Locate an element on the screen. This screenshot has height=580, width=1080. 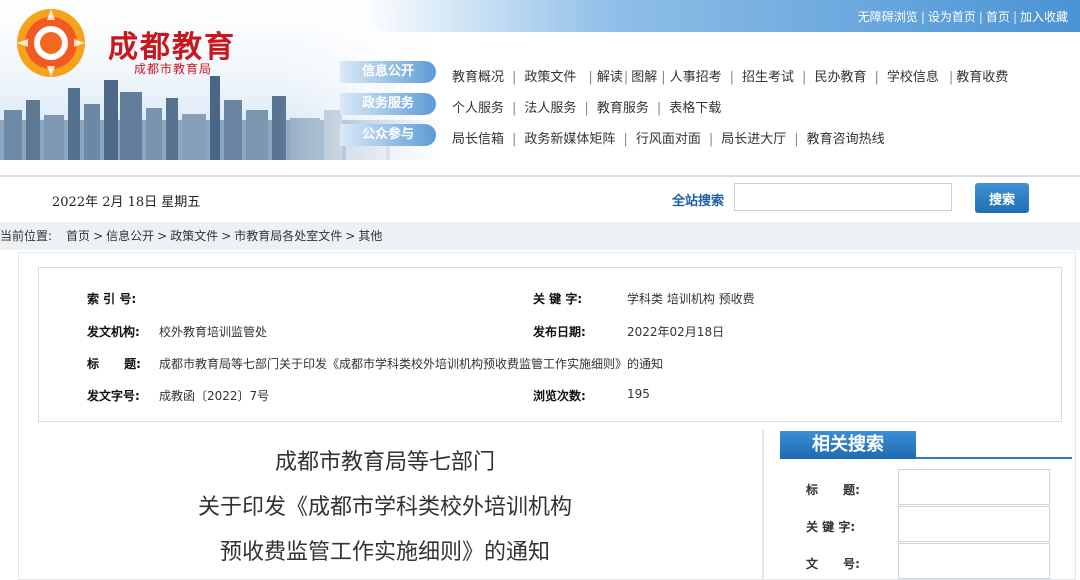
related-keyword-input is located at coordinates (974, 524).